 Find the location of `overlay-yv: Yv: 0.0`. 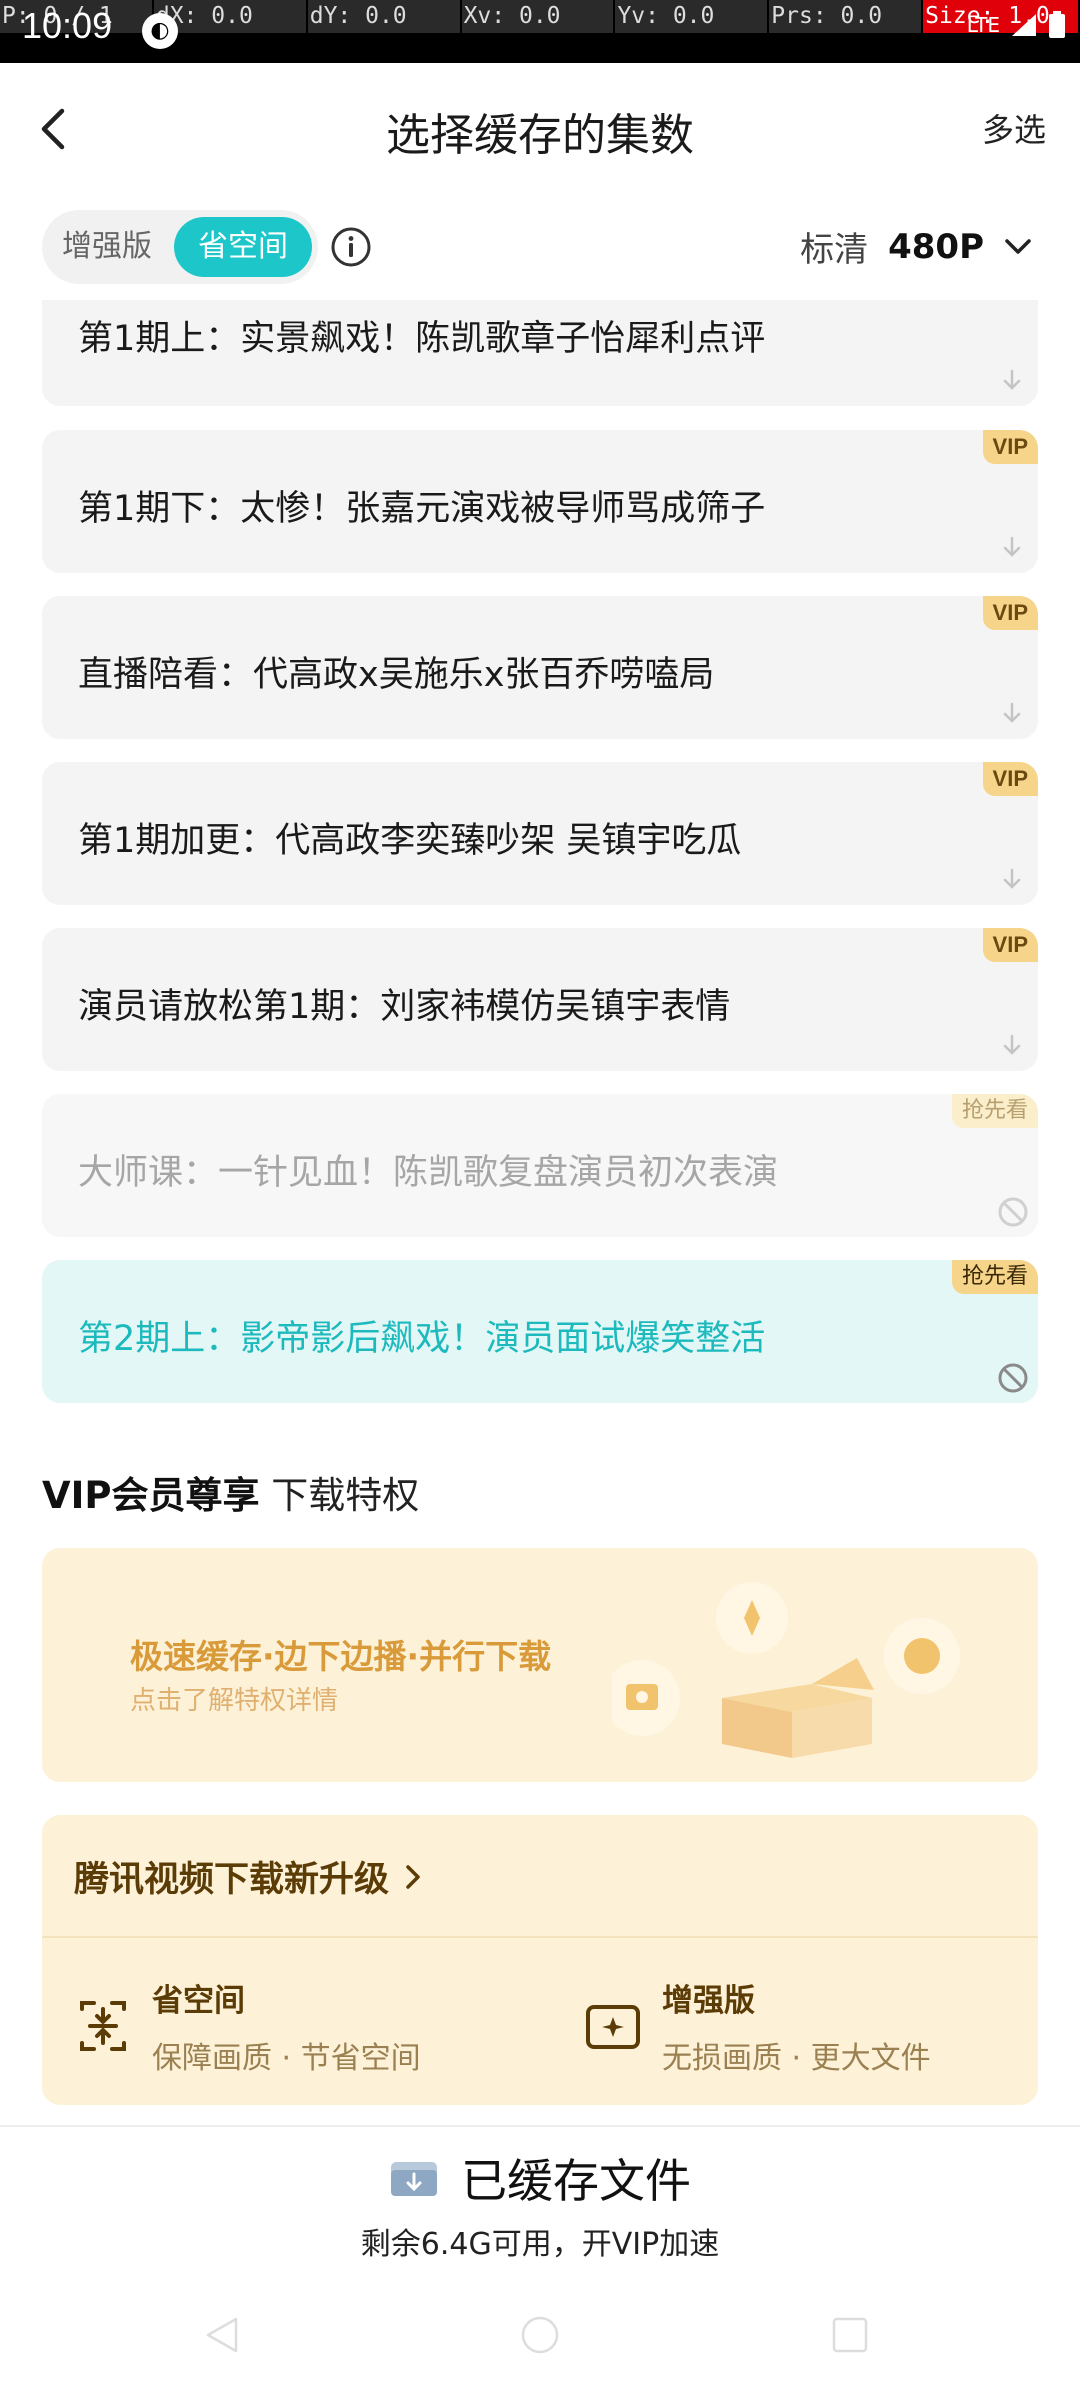

overlay-yv: Yv: 0.0 is located at coordinates (692, 16).